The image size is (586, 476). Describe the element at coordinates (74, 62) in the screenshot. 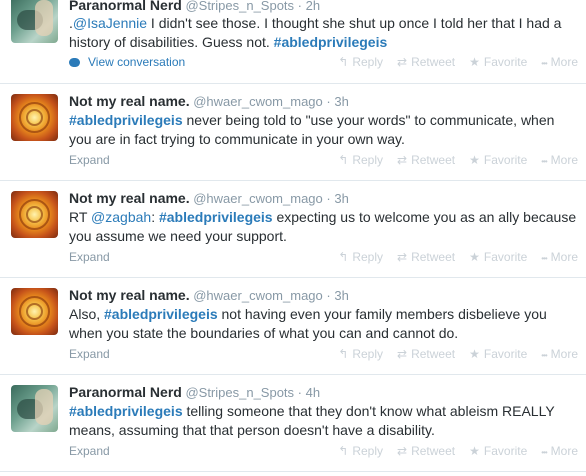

I see `conversation-bubble-icon` at that location.